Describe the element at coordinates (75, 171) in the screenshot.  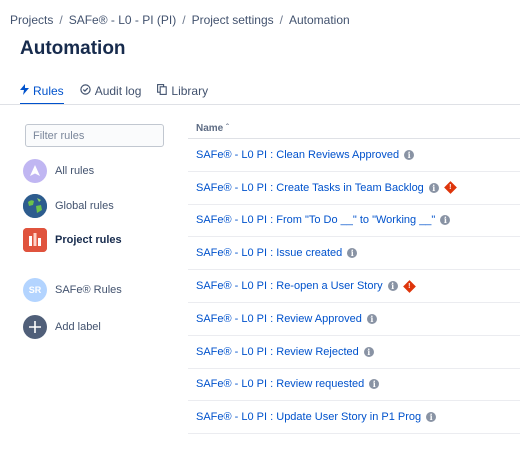
I see `sidebar-item-label: All rules` at that location.